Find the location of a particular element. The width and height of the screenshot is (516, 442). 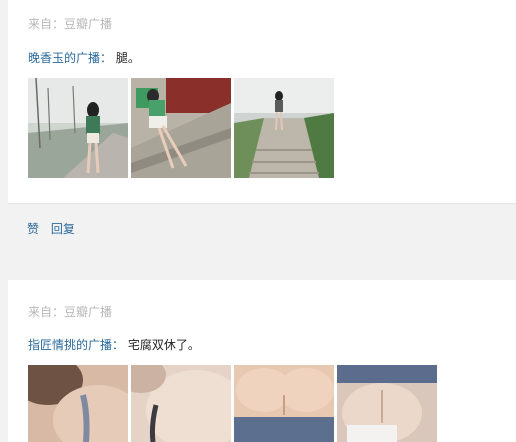

post-actions: 赞 回复 is located at coordinates (55, 228).